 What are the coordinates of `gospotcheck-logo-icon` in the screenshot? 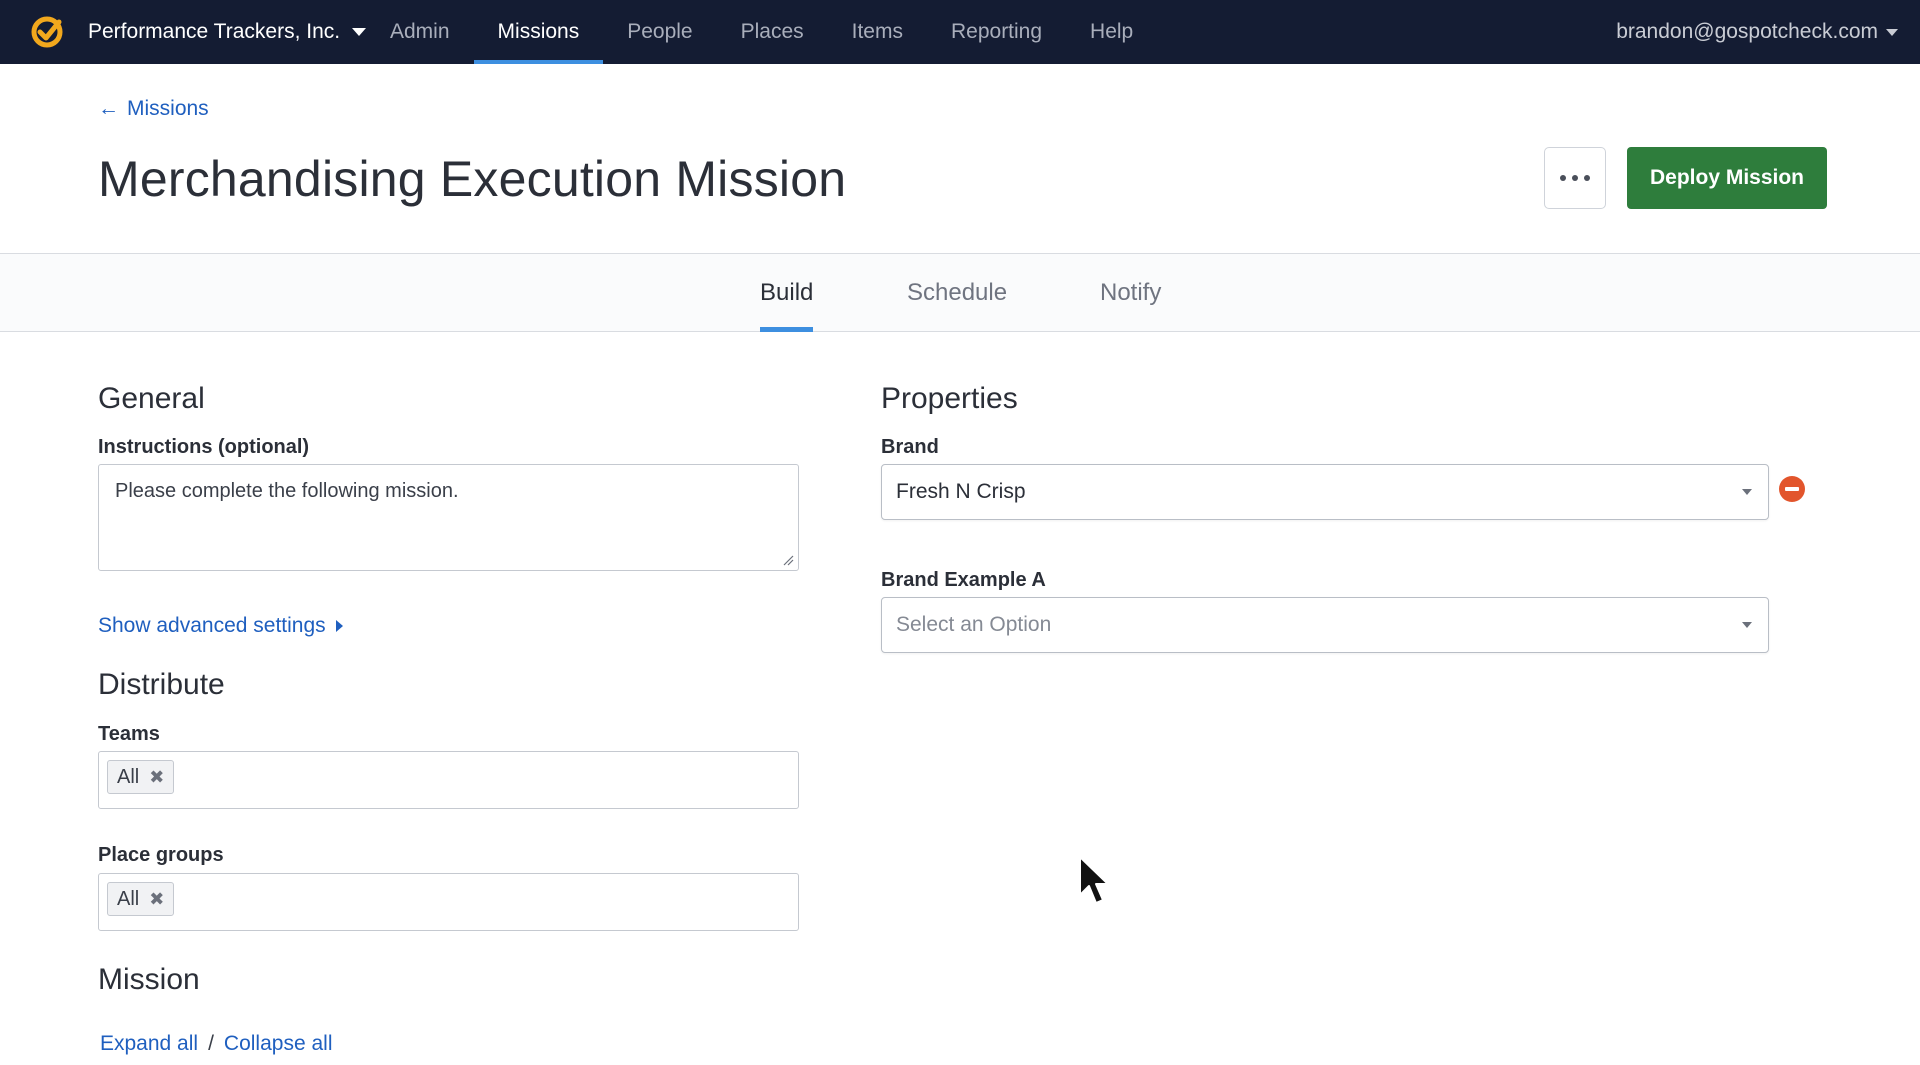 It's located at (47, 32).